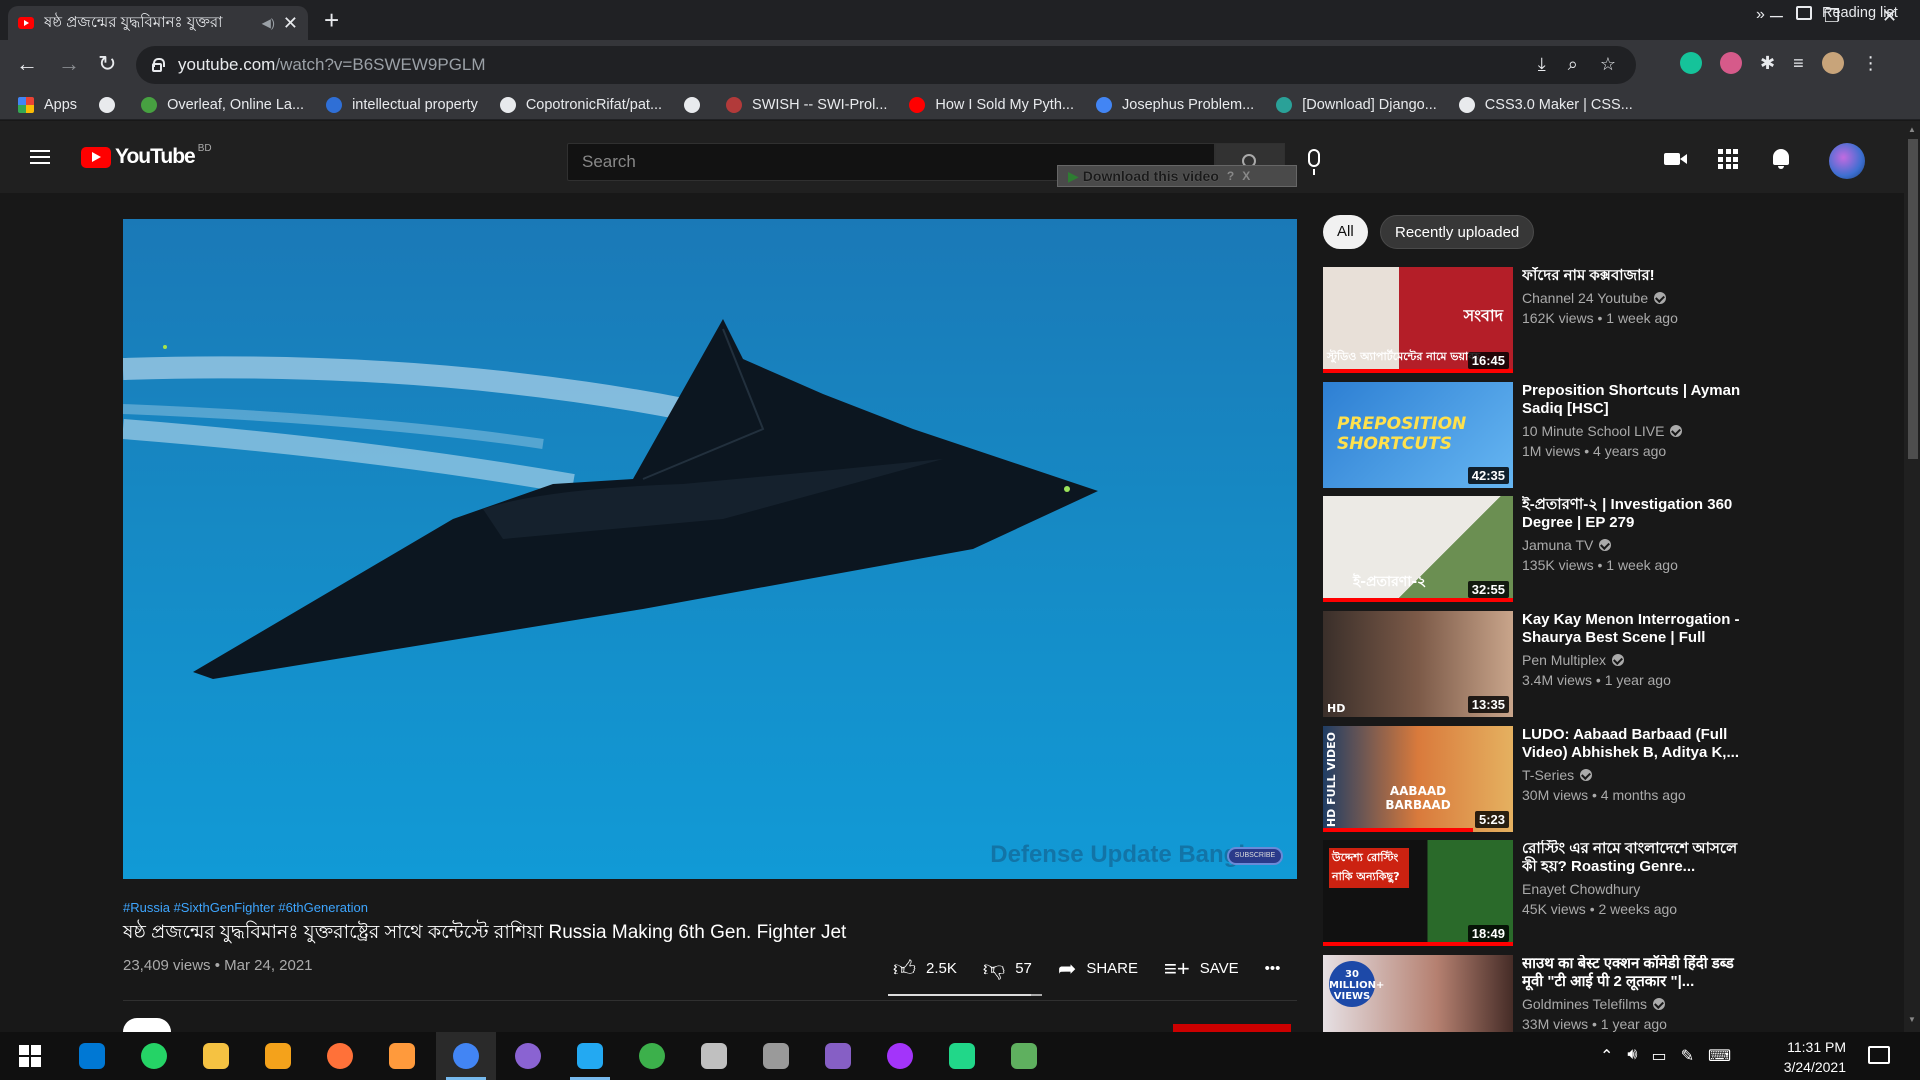  I want to click on recommended-channel: Jamuna TV, so click(1567, 545).